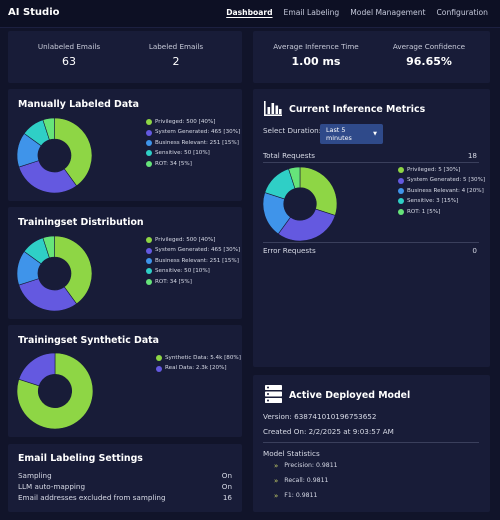 The width and height of the screenshot is (500, 520). What do you see at coordinates (306, 480) in the screenshot?
I see `recall-value: Recall: 0.9811` at bounding box center [306, 480].